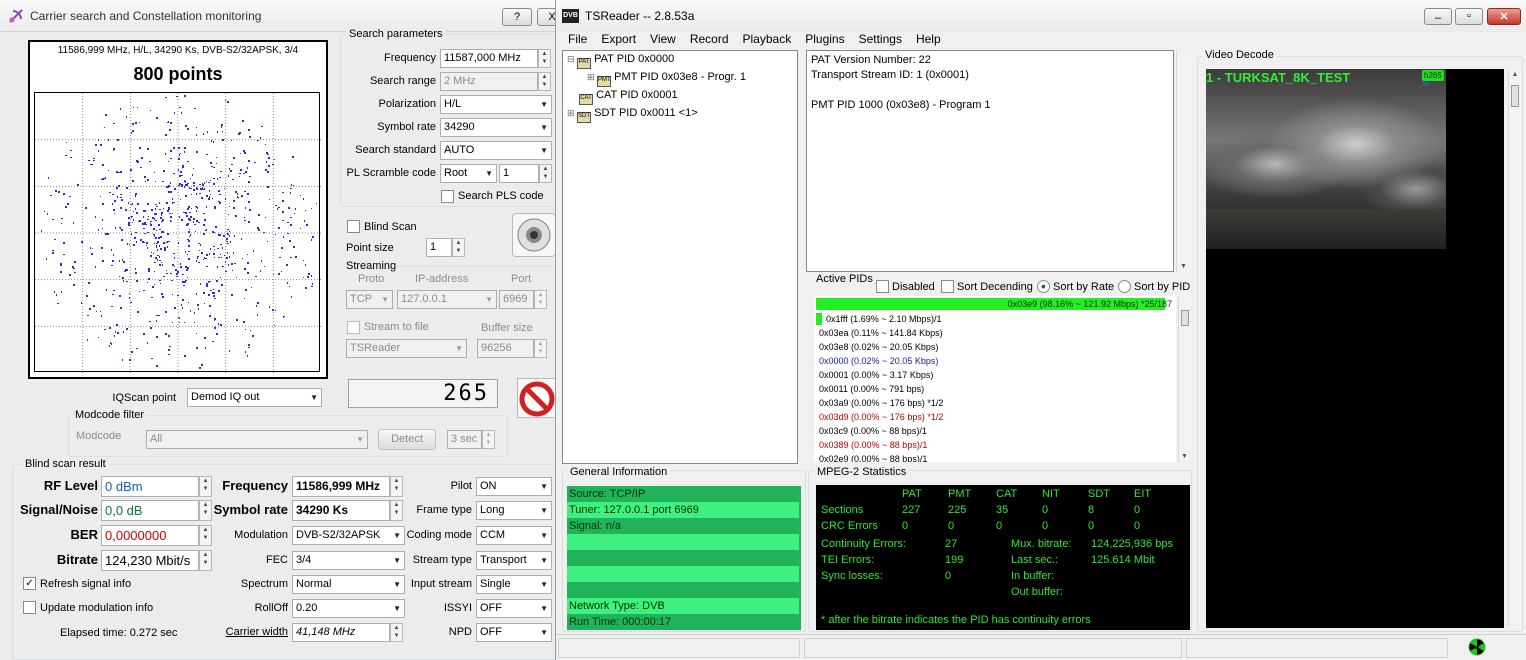 This screenshot has height=660, width=1526. I want to click on menu-record: Record, so click(709, 39).